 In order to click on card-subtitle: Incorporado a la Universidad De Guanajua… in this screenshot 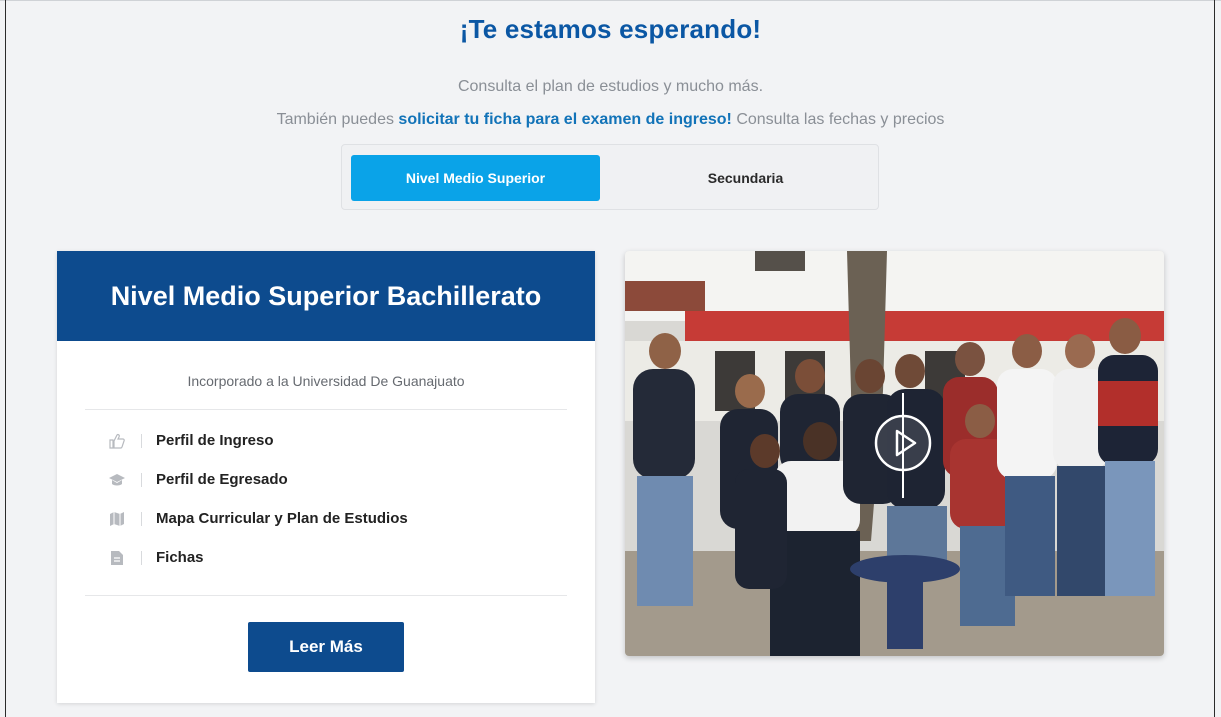, I will do `click(326, 381)`.